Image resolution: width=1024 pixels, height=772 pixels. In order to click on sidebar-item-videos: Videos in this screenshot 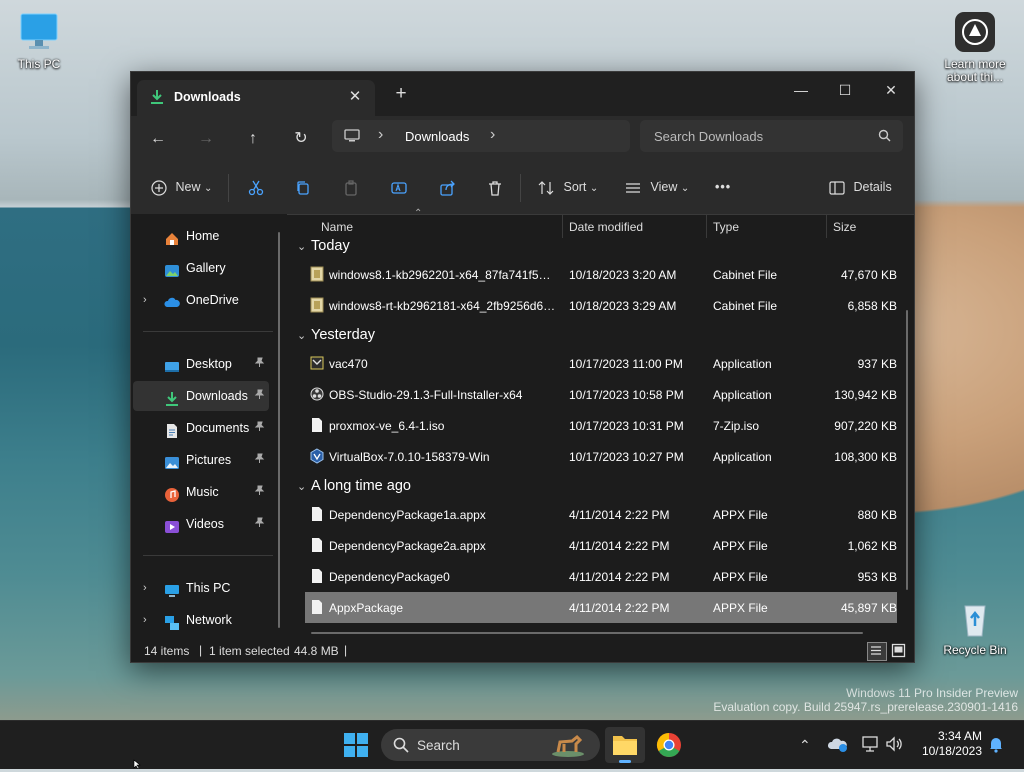, I will do `click(201, 524)`.